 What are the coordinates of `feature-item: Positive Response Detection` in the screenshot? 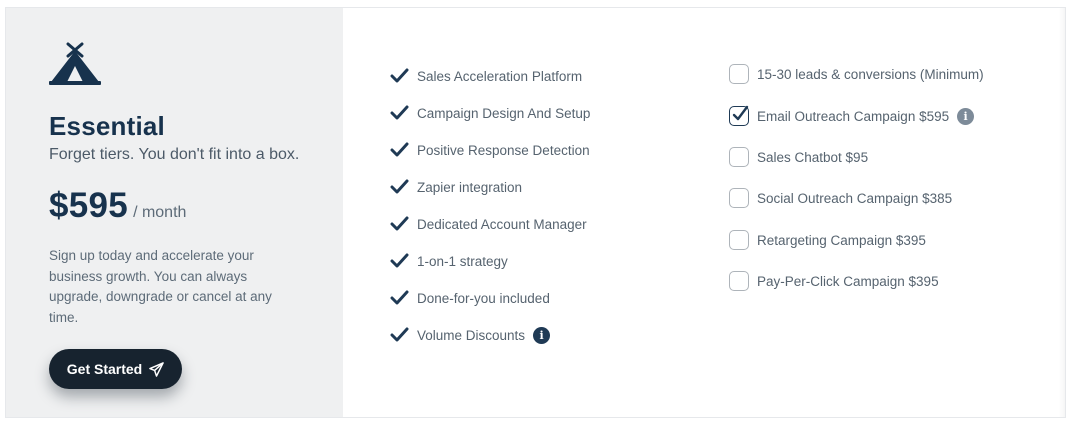 It's located at (490, 150).